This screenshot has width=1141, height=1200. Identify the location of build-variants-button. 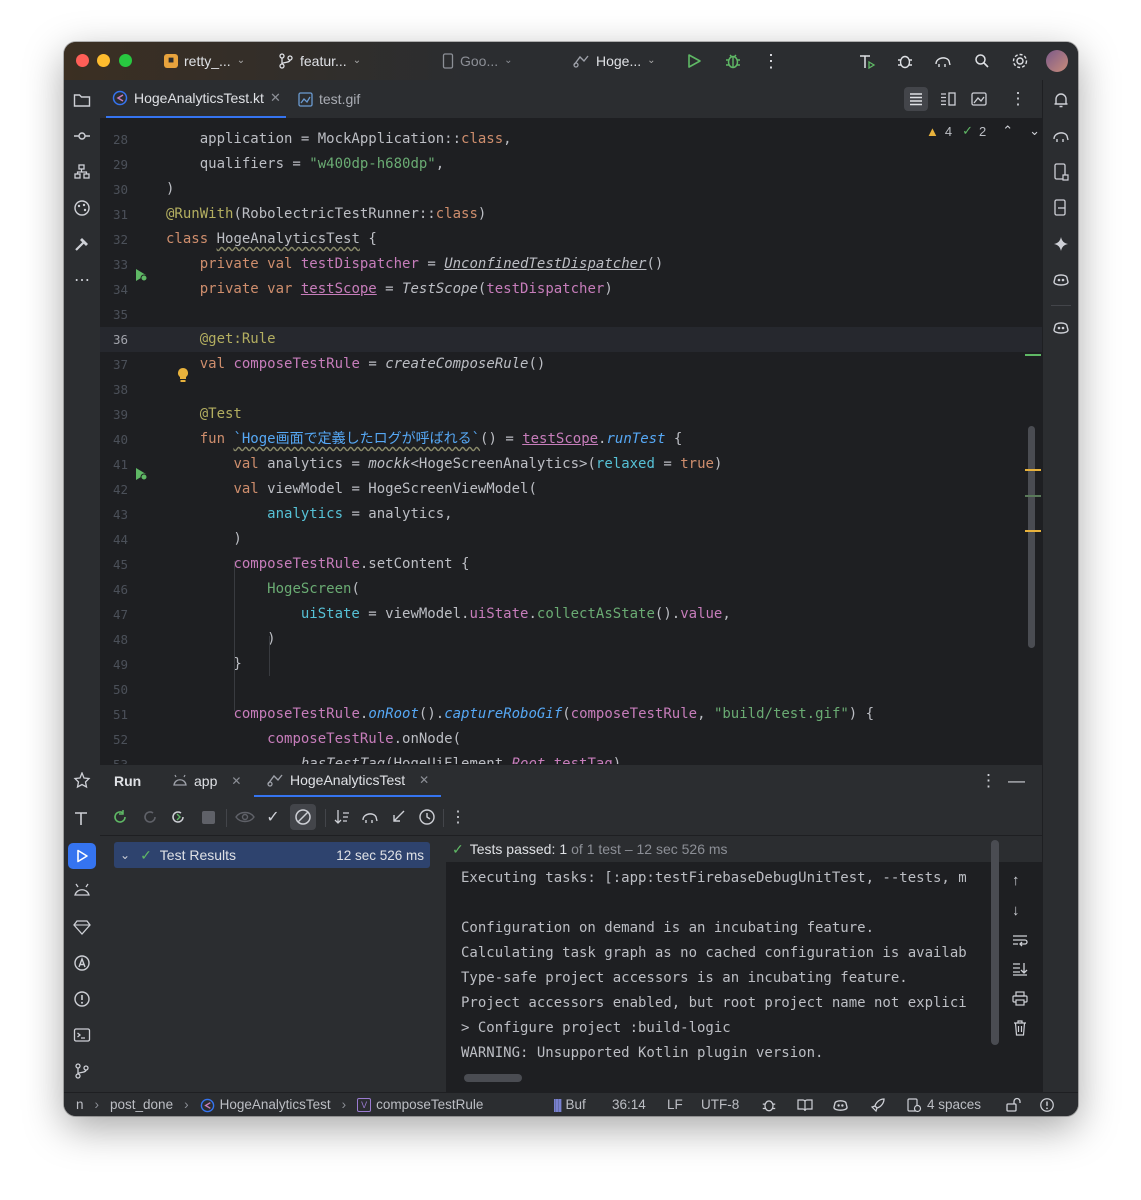
(82, 244).